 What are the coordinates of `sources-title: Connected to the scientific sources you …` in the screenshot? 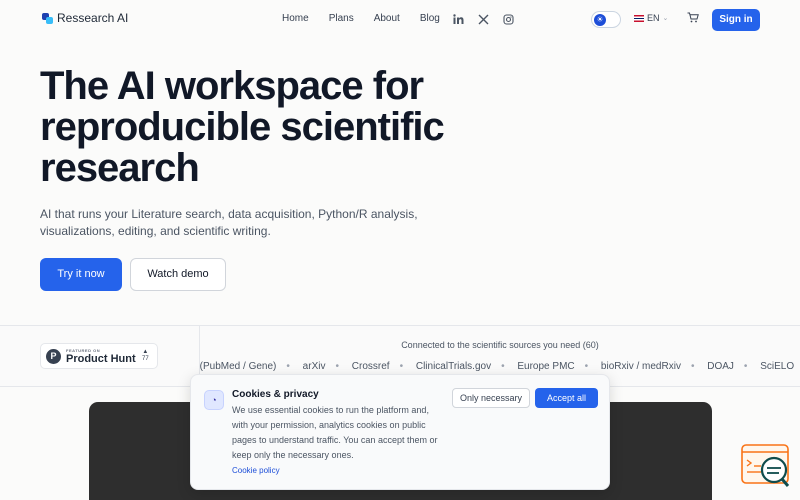 It's located at (500, 345).